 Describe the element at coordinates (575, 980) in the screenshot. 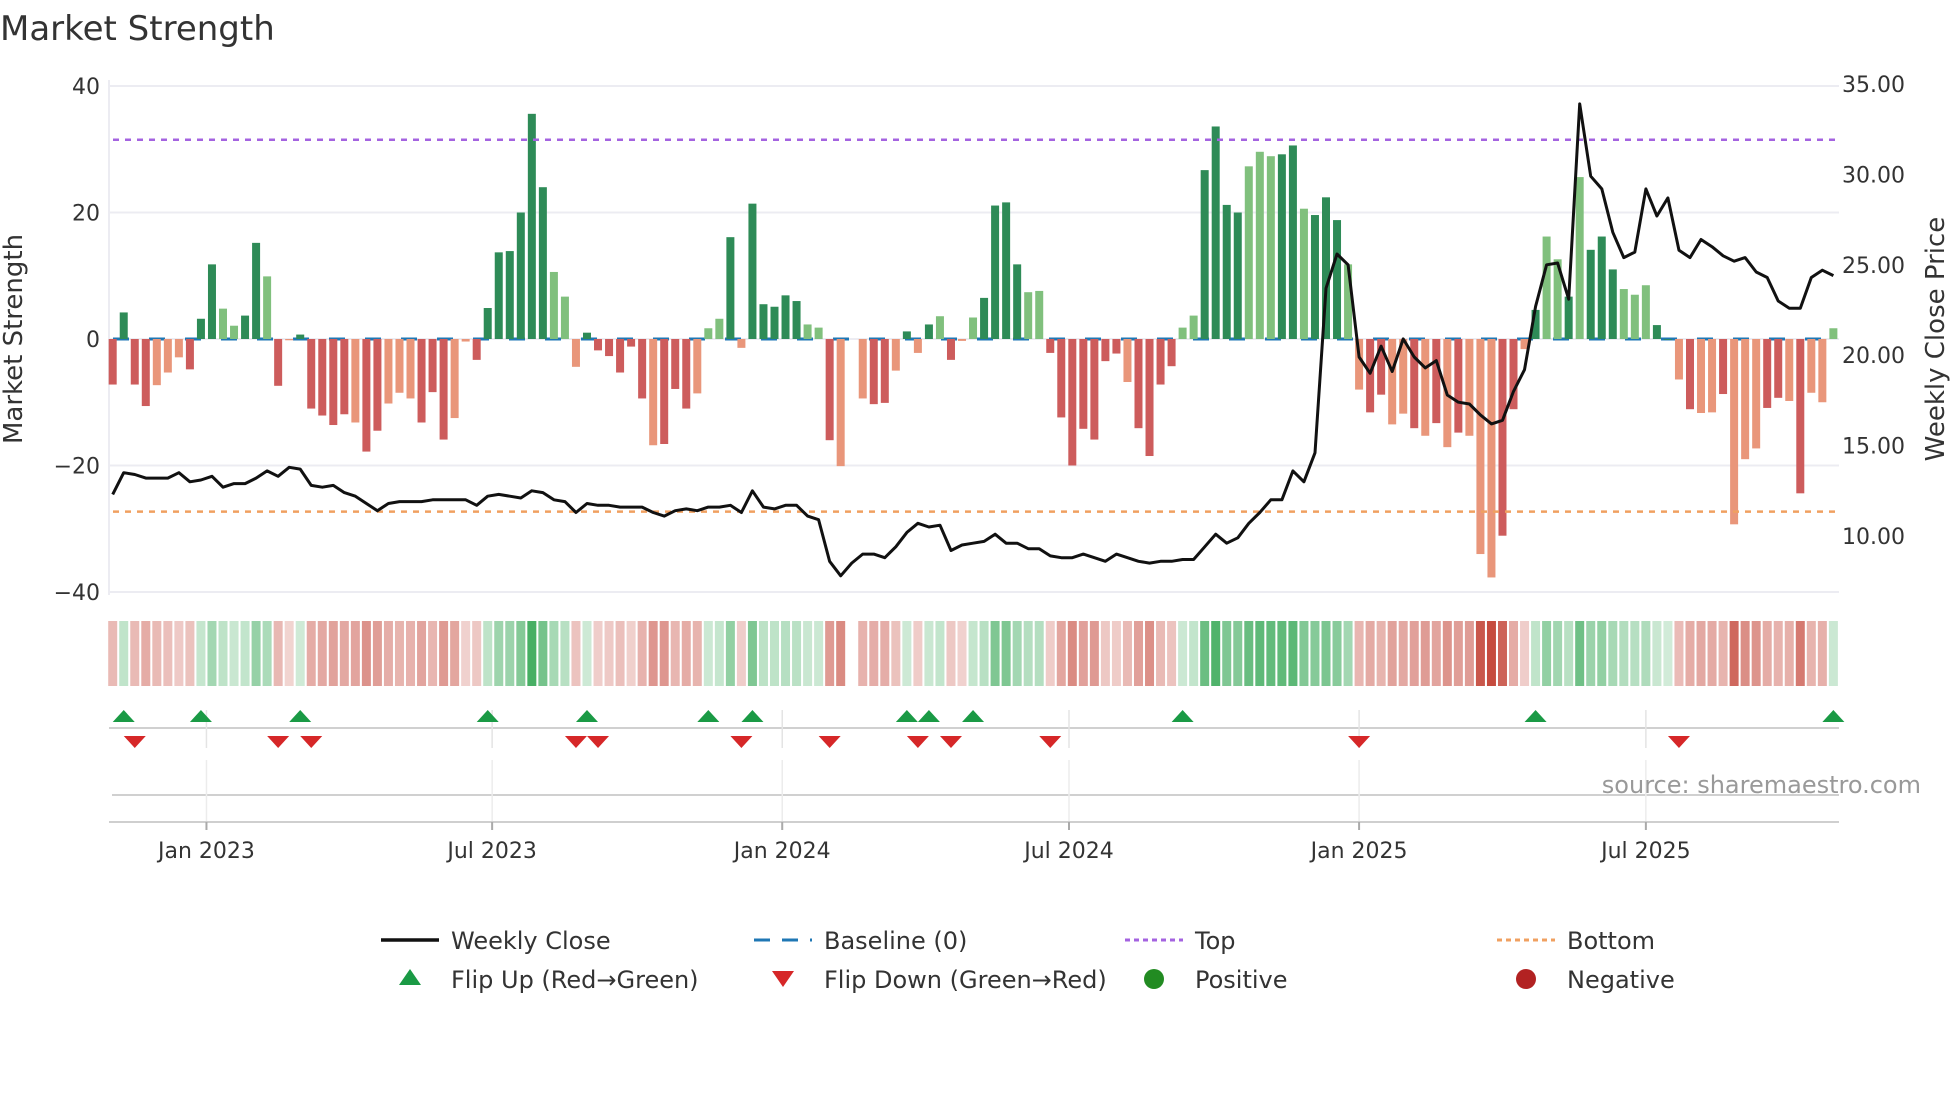

I see `legend-label: Flip Up (Red→Green)` at that location.